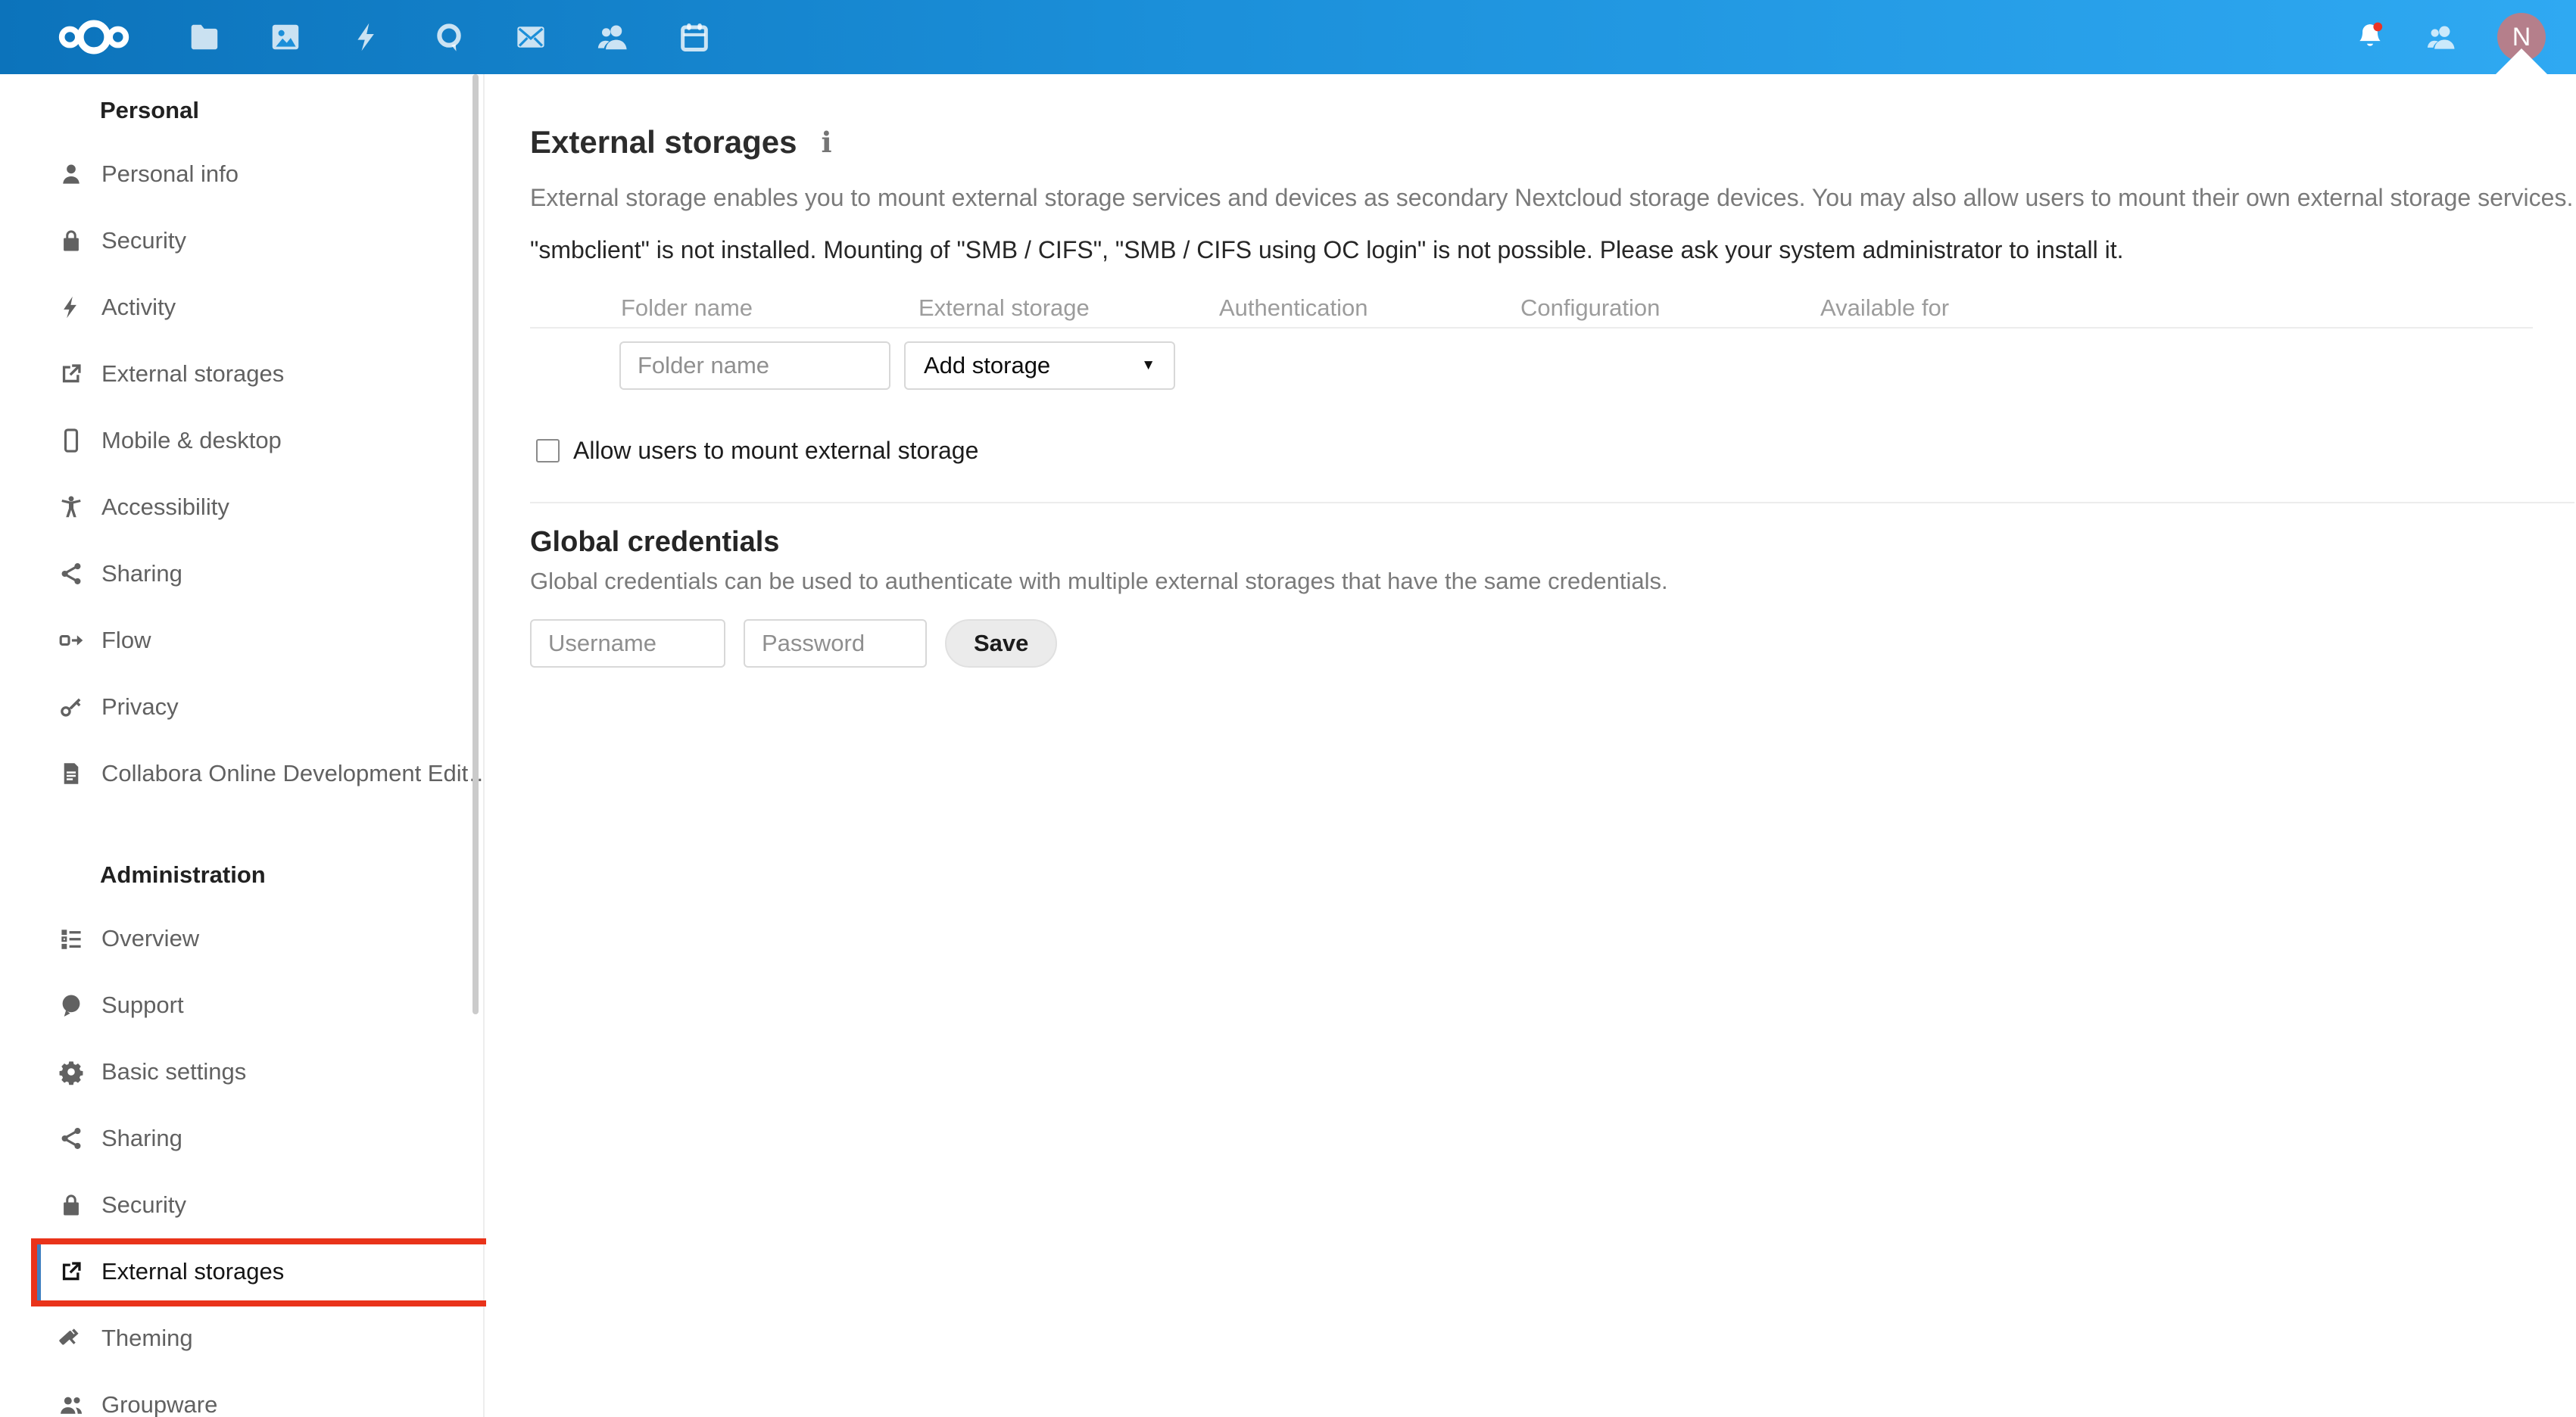 This screenshot has height=1417, width=2576. Describe the element at coordinates (1590, 307) in the screenshot. I see `column-header-configuration: Configuration` at that location.